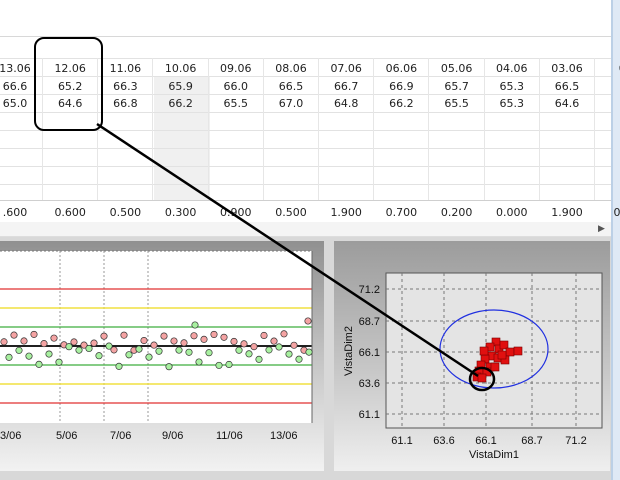 This screenshot has width=620, height=480. I want to click on control-x-tick: 9/06, so click(172, 436).